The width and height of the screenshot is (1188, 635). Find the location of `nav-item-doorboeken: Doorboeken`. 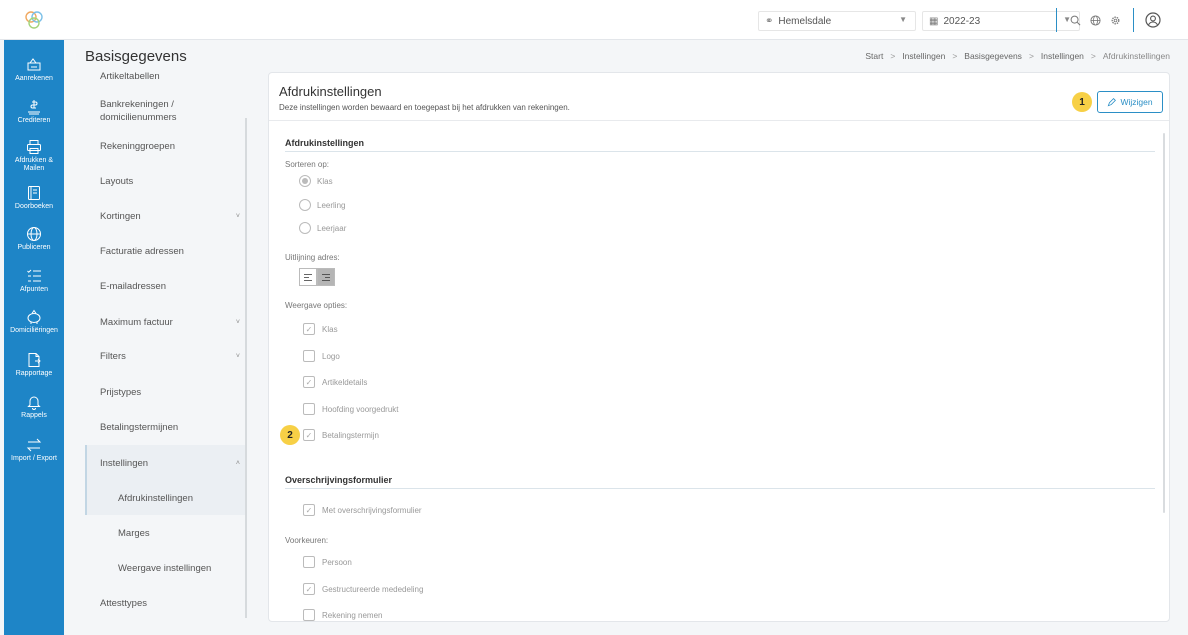

nav-item-doorboeken: Doorboeken is located at coordinates (34, 198).